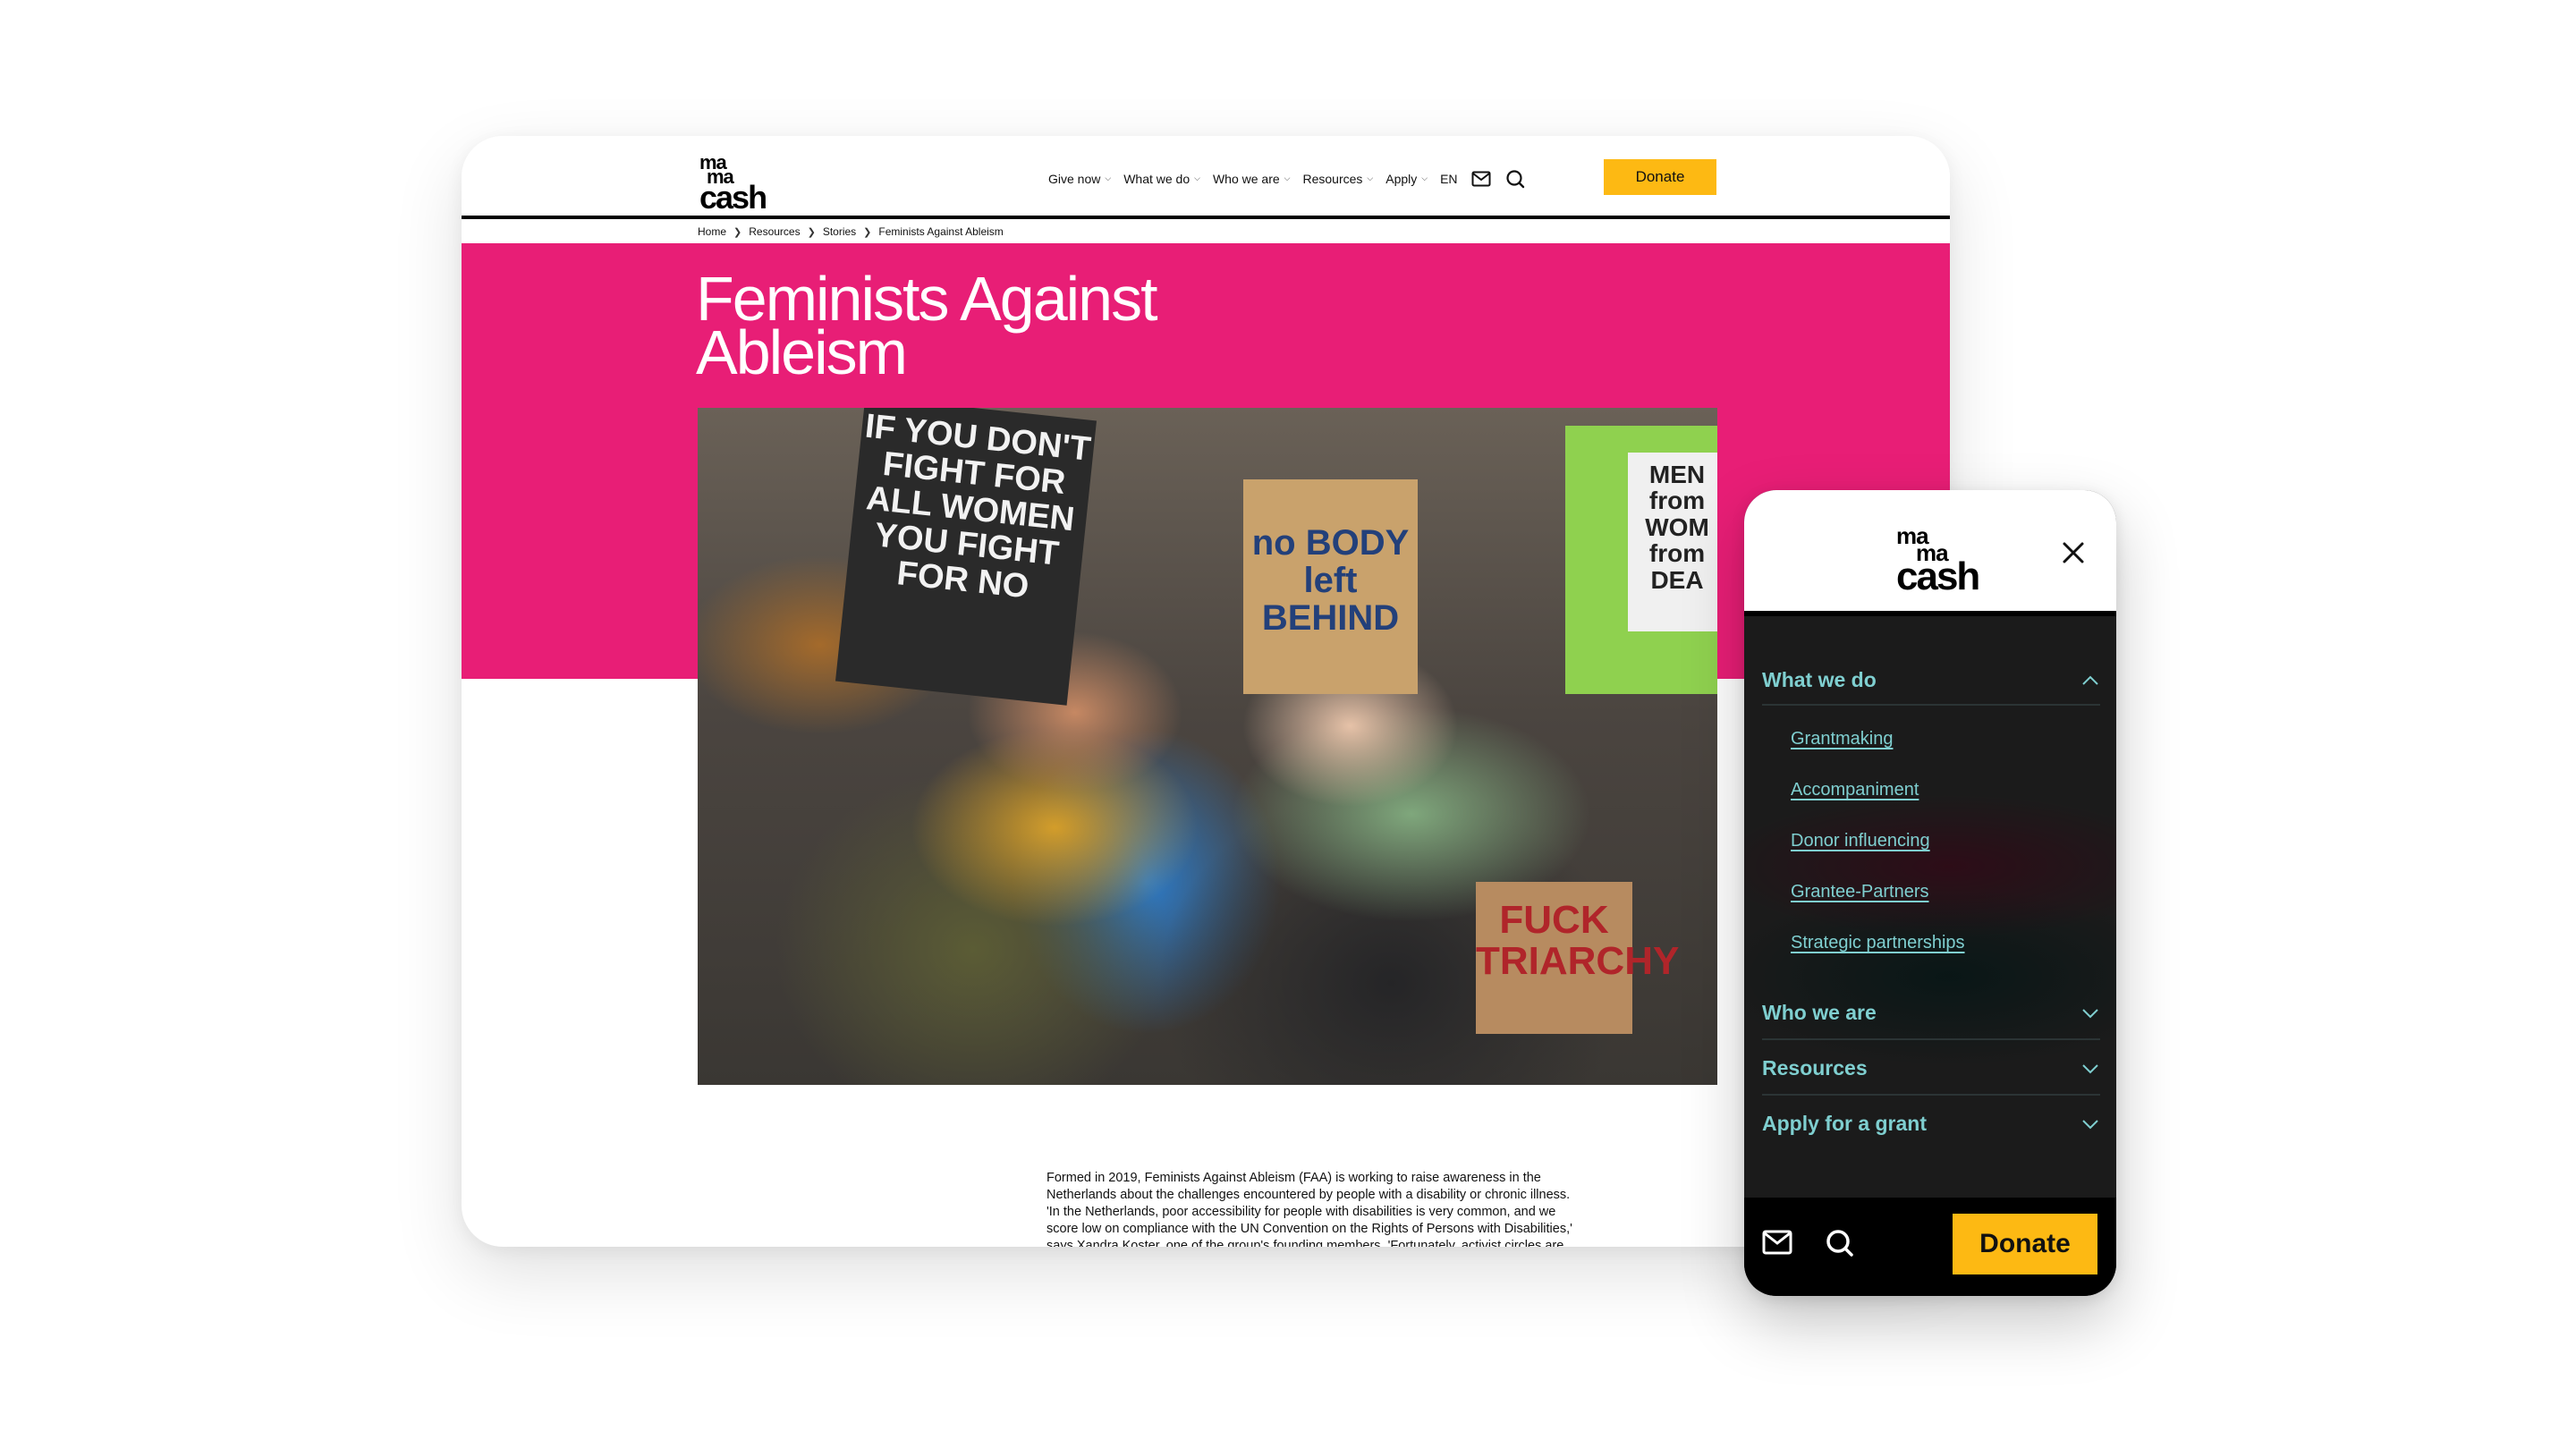 The image size is (2576, 1431). What do you see at coordinates (1332, 179) in the screenshot?
I see `nav-label: Resources` at bounding box center [1332, 179].